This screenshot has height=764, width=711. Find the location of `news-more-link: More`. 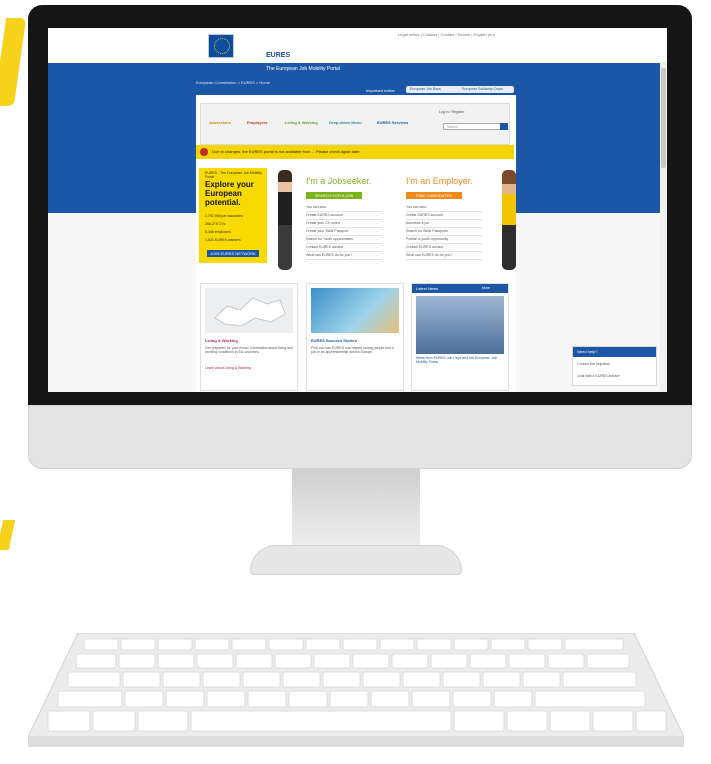

news-more-link: More is located at coordinates (486, 288).